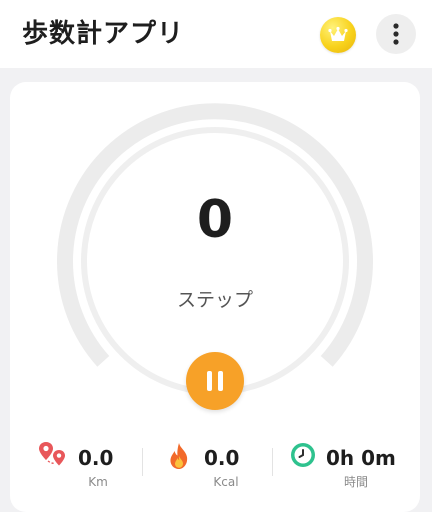 This screenshot has height=512, width=432. What do you see at coordinates (303, 455) in the screenshot?
I see `timer-icon` at bounding box center [303, 455].